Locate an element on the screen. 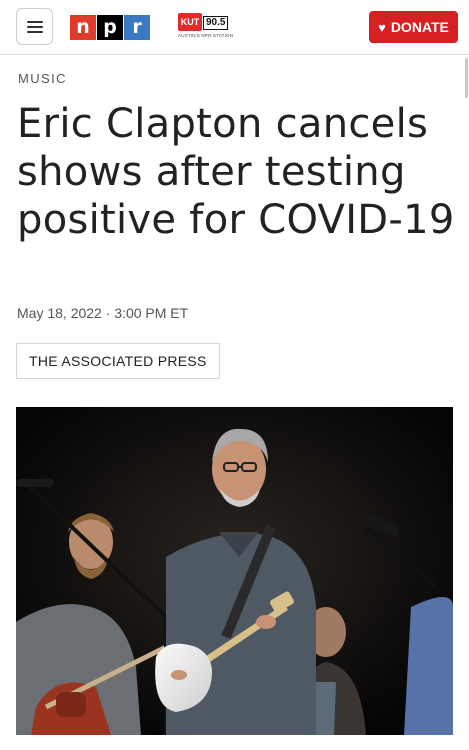  npr-logo-p: p is located at coordinates (110, 27).